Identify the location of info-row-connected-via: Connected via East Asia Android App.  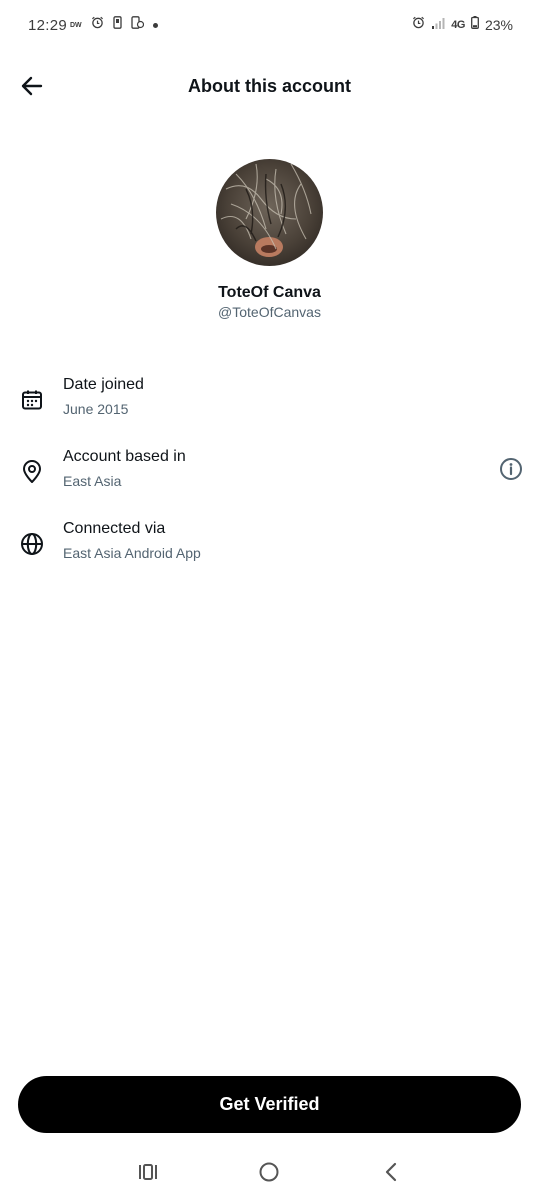
(269, 550).